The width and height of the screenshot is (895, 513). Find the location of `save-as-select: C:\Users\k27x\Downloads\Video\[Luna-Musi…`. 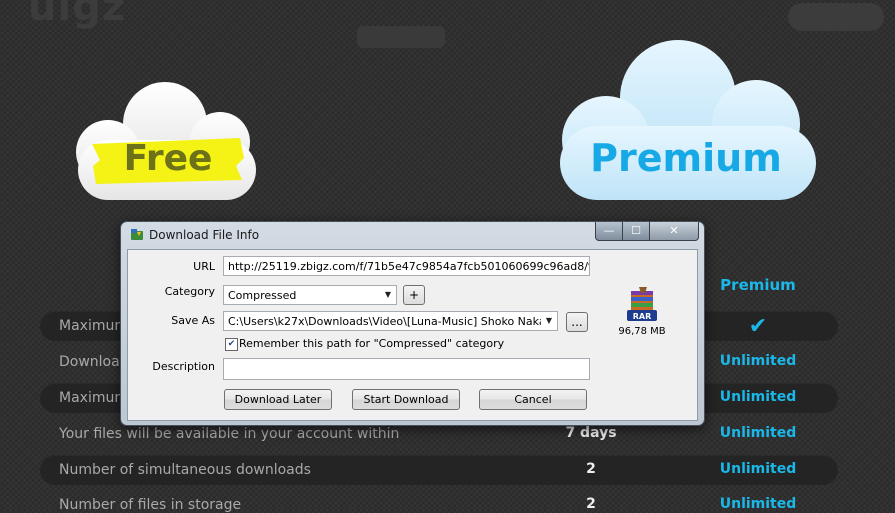

save-as-select: C:\Users\k27x\Downloads\Video\[Luna-Musi… is located at coordinates (390, 321).